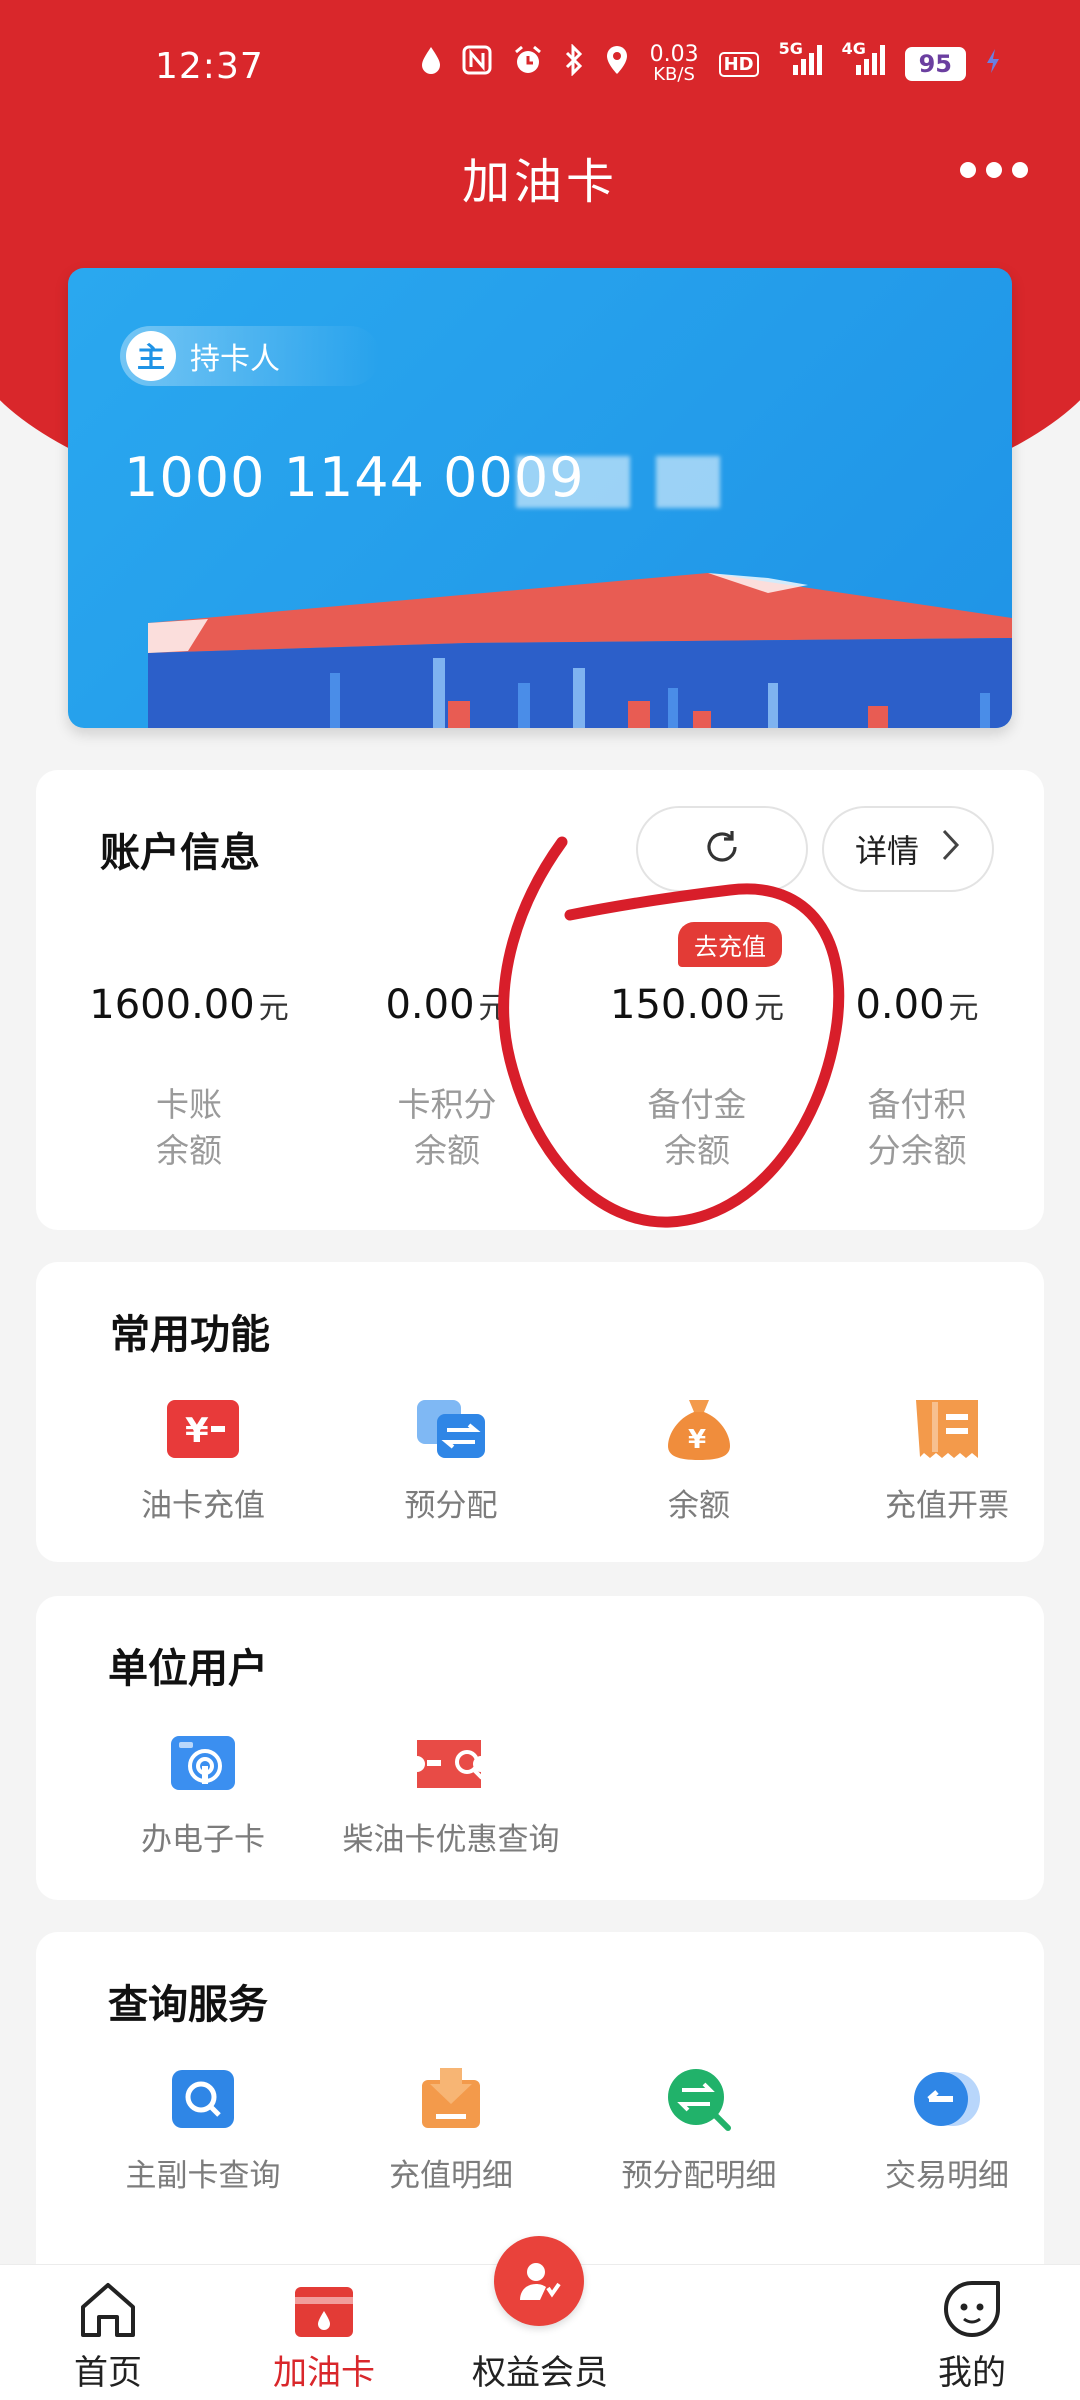 The image size is (1080, 2400). Describe the element at coordinates (951, 849) in the screenshot. I see `chevron-right-icon` at that location.